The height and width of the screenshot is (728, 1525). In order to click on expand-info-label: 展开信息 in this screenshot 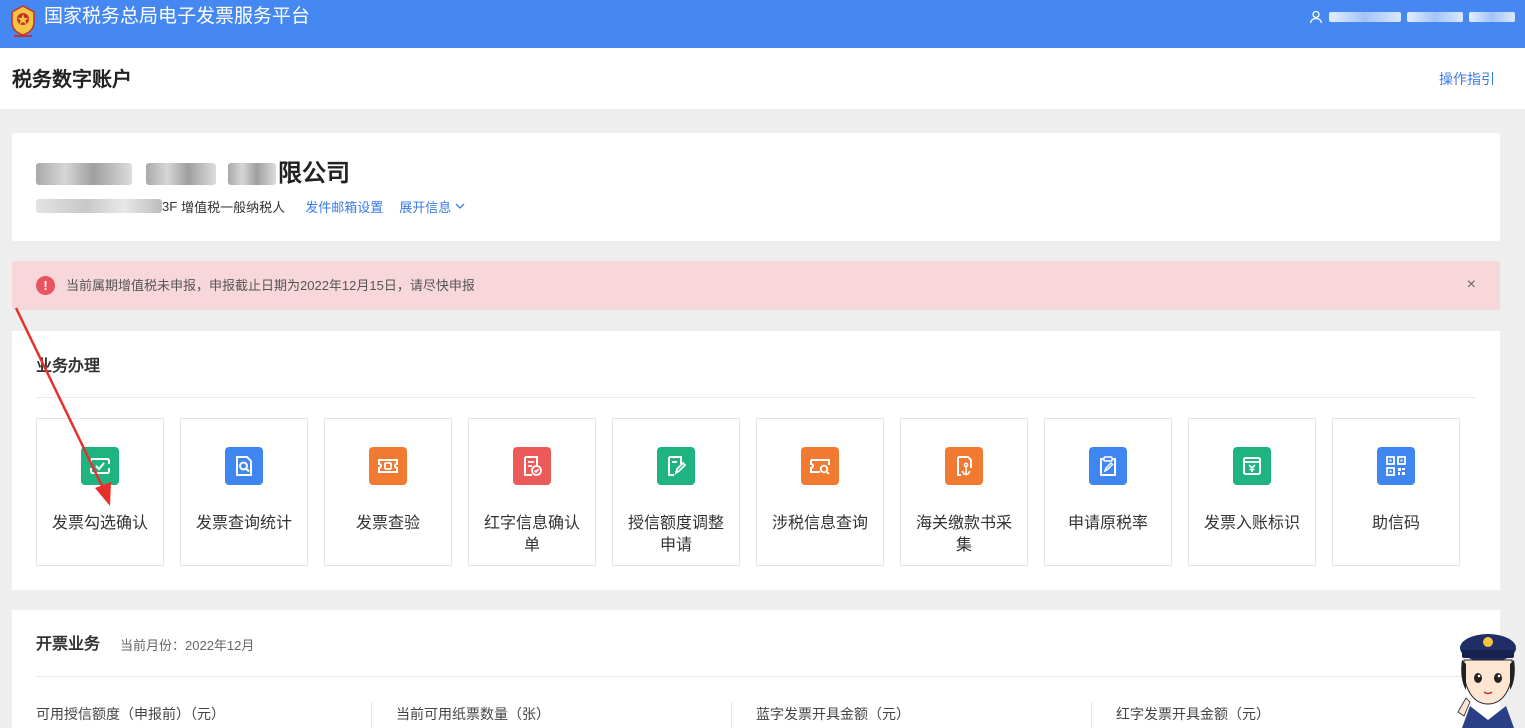, I will do `click(425, 207)`.